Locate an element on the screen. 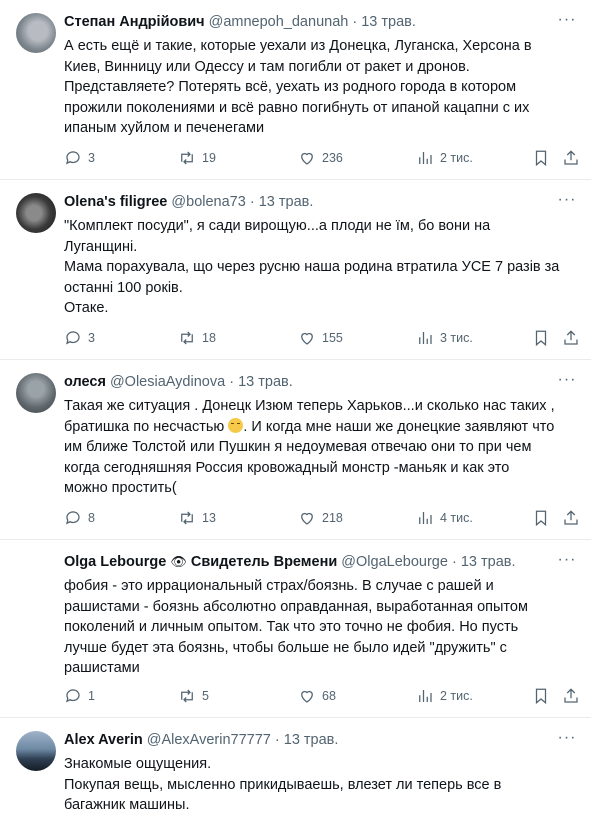 This screenshot has width=591, height=817. author-name: Olga Lebourge is located at coordinates (115, 562).